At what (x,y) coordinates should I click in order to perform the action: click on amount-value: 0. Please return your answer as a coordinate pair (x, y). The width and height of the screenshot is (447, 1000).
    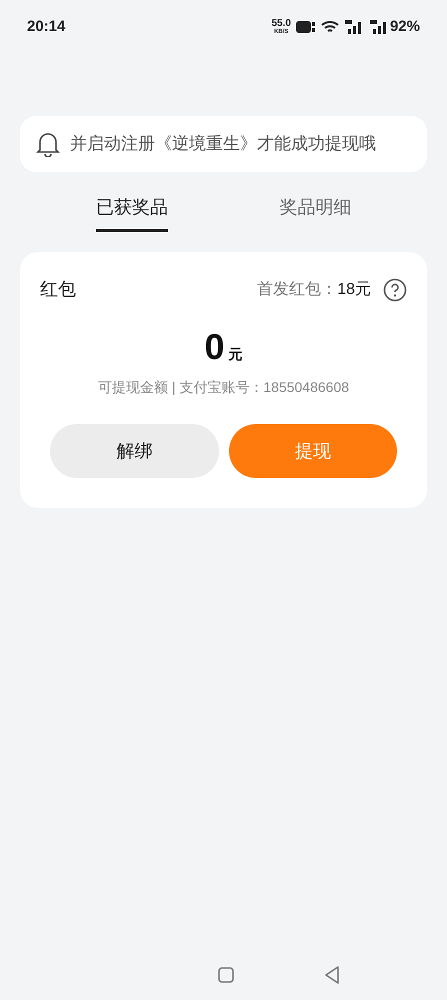
    Looking at the image, I should click on (214, 347).